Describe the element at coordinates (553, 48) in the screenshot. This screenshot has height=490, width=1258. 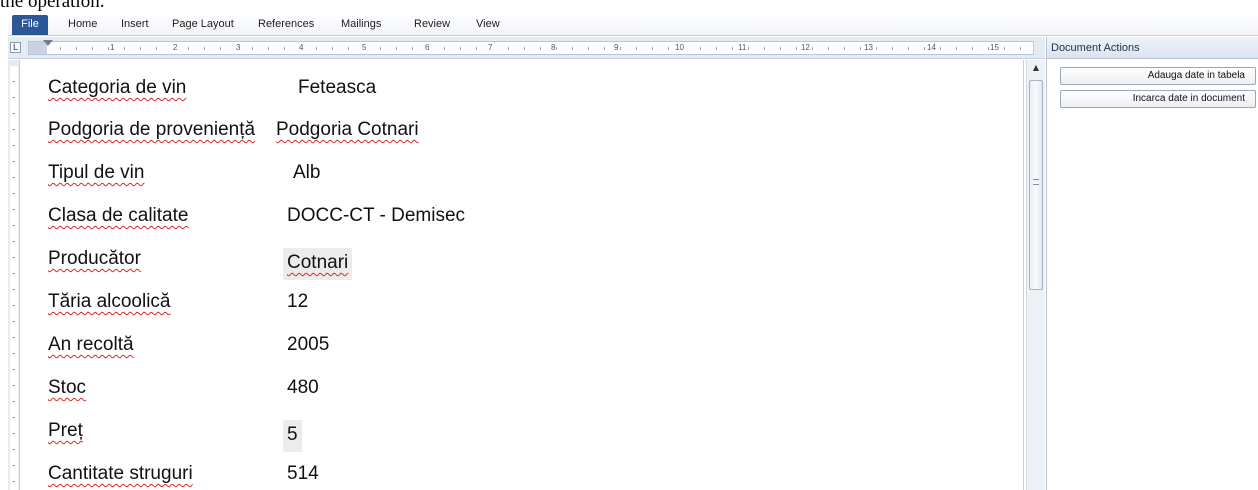
I see `ruler-number: 8` at that location.